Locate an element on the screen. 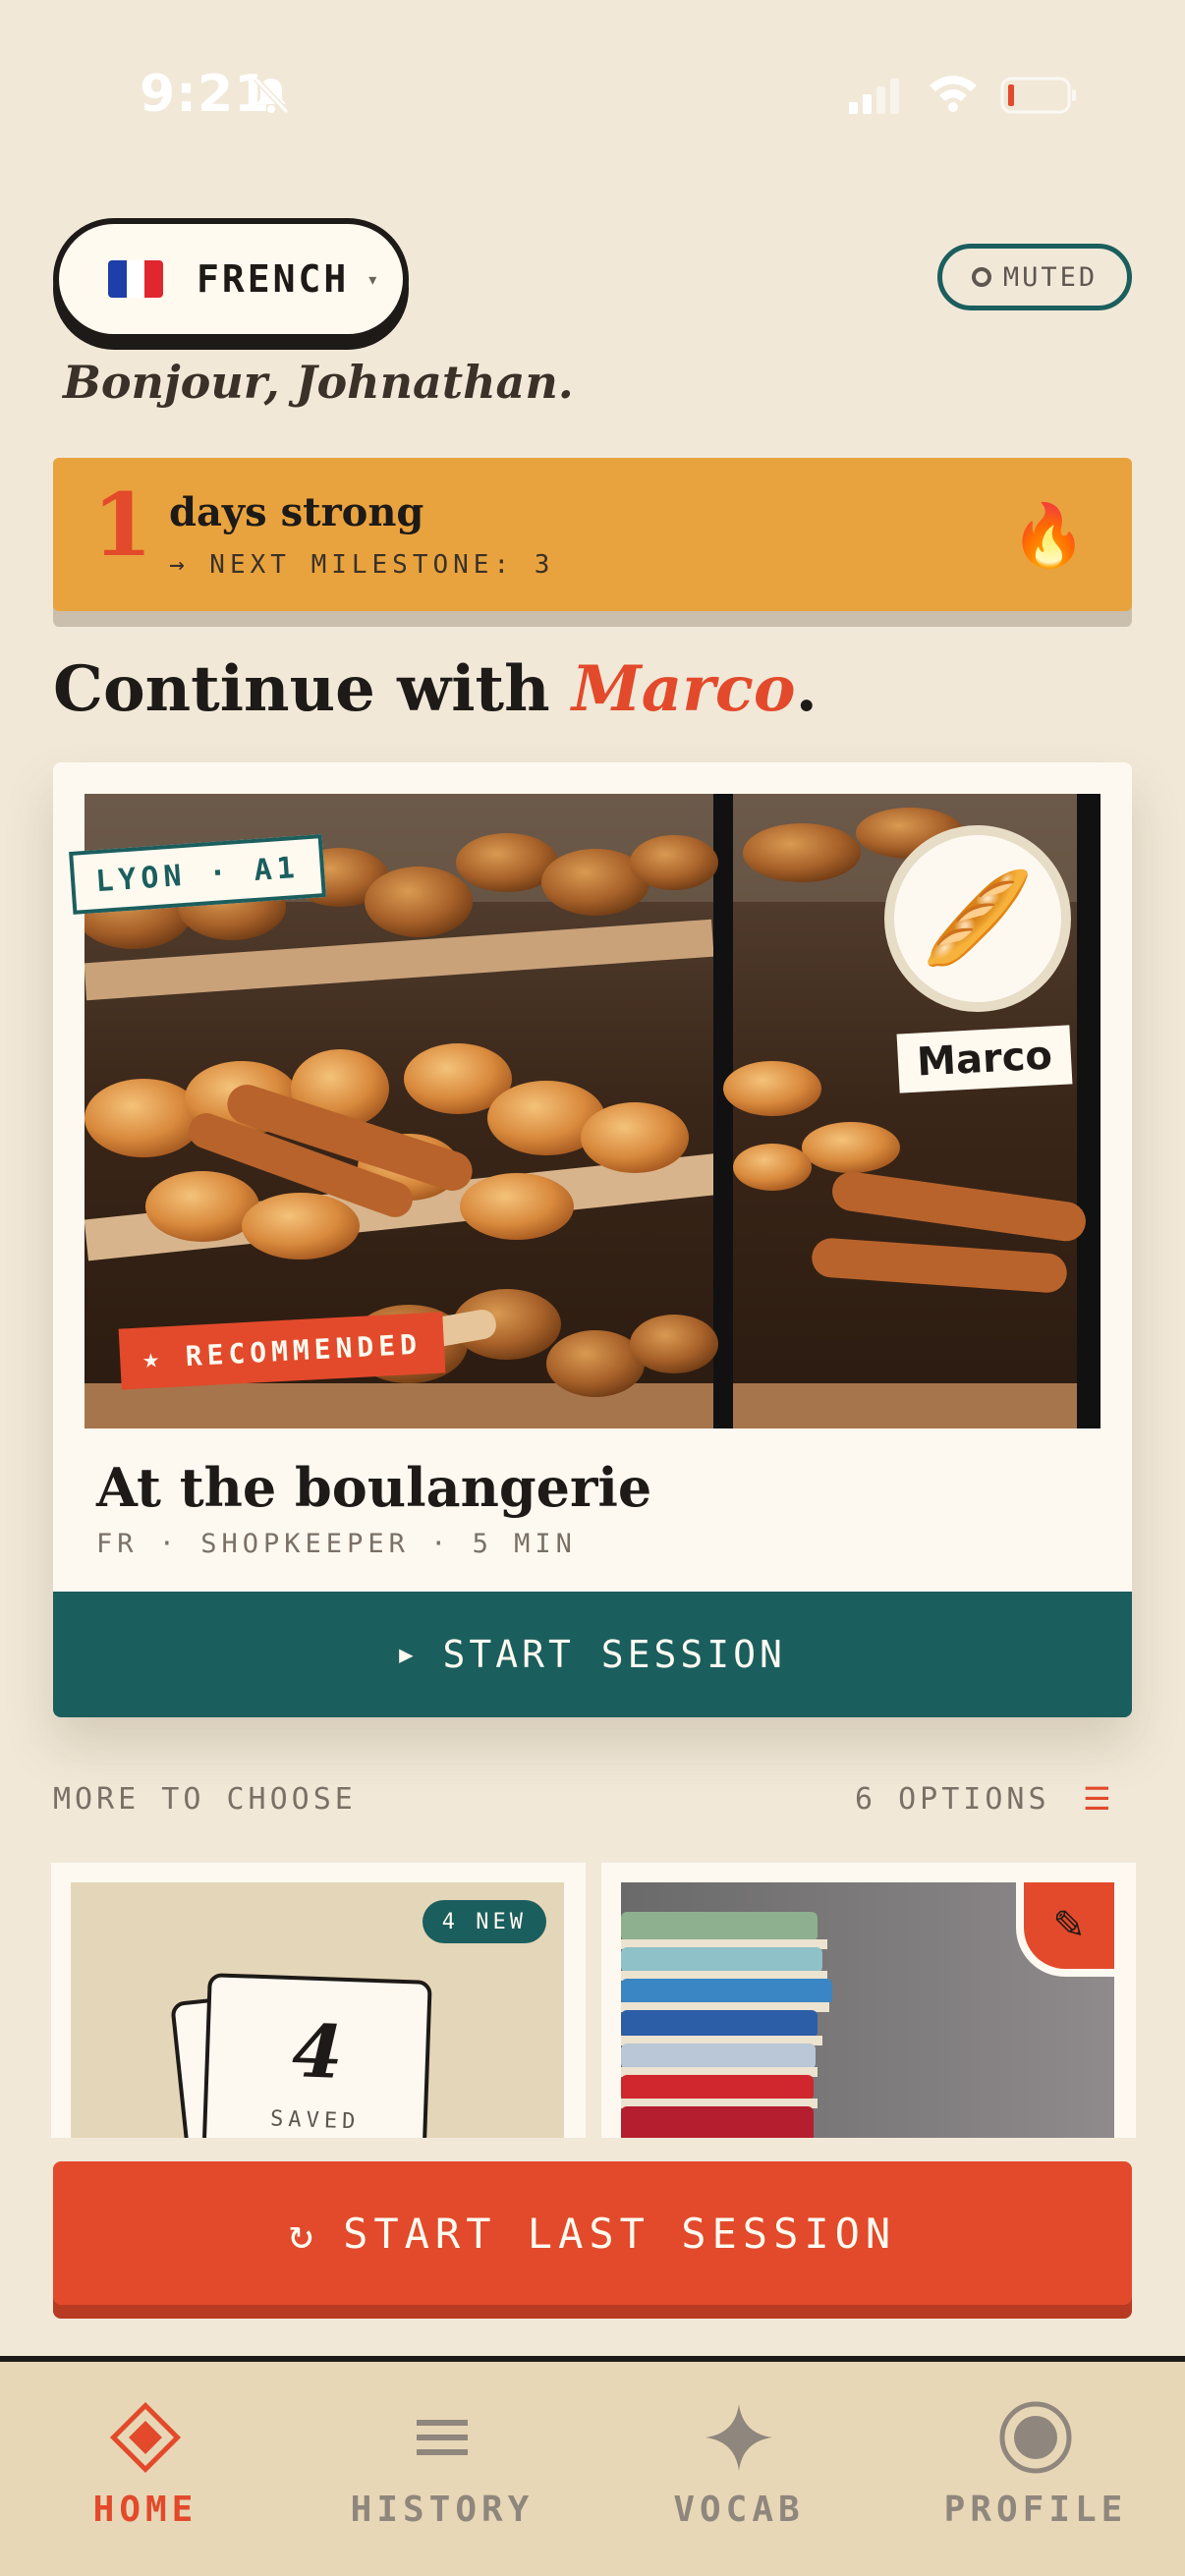 This screenshot has width=1185, height=2576. tutor-name-tag: Marco is located at coordinates (985, 1059).